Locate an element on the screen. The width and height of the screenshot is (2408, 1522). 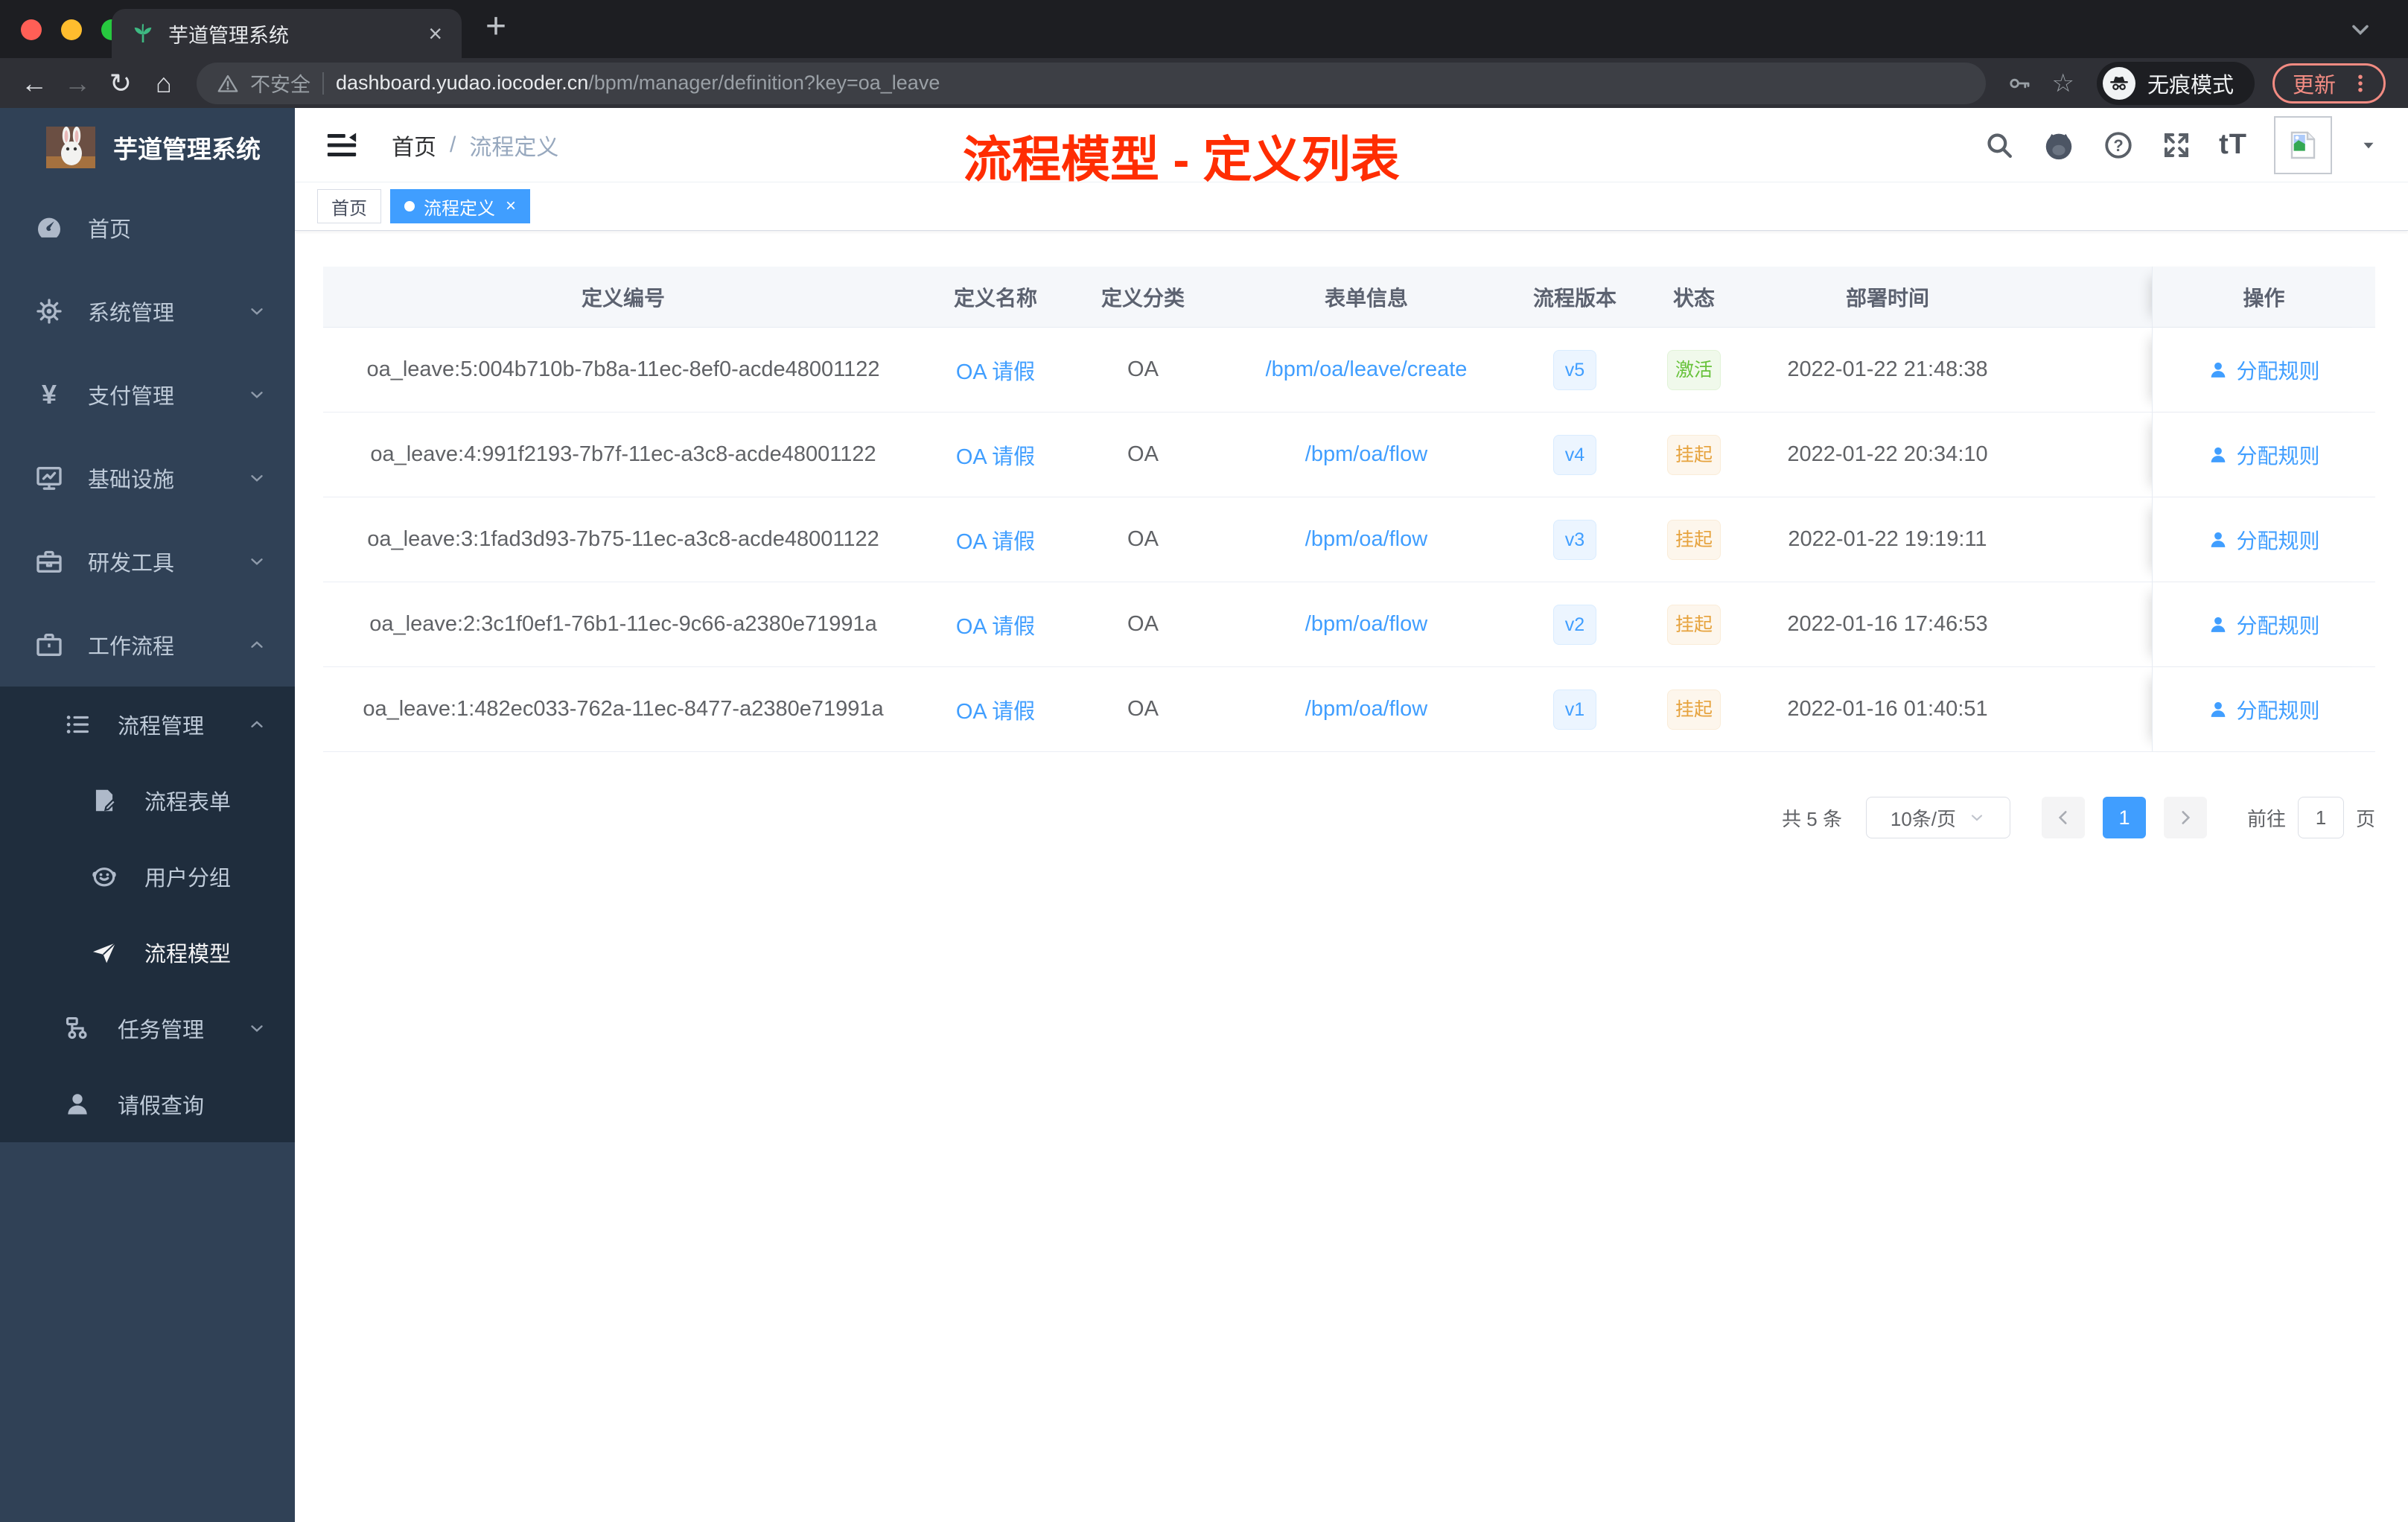
paper-plane-icon is located at coordinates (104, 952).